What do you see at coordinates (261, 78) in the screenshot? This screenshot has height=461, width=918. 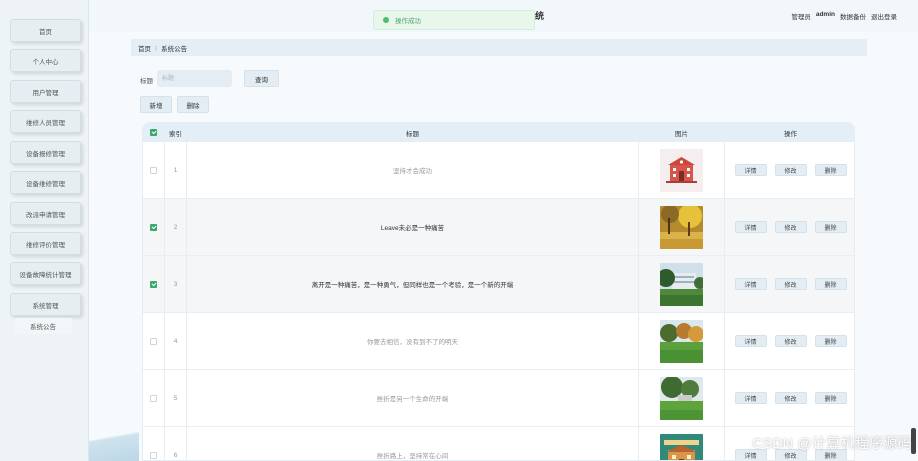 I see `search-button: 查询` at bounding box center [261, 78].